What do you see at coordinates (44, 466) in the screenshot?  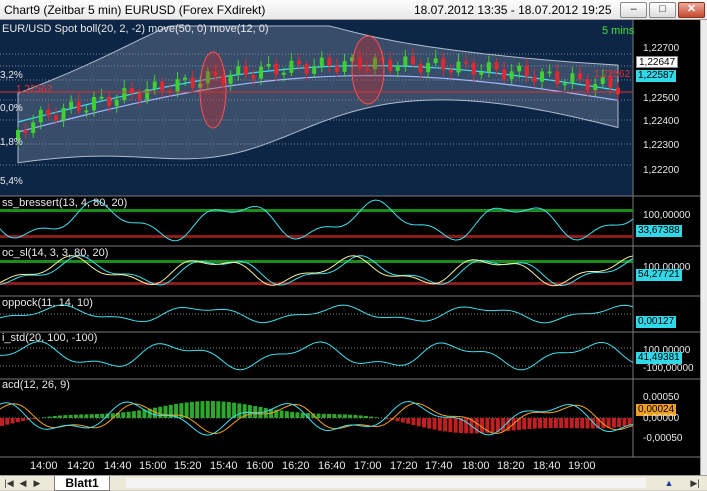 I see `time-label: 14:00` at bounding box center [44, 466].